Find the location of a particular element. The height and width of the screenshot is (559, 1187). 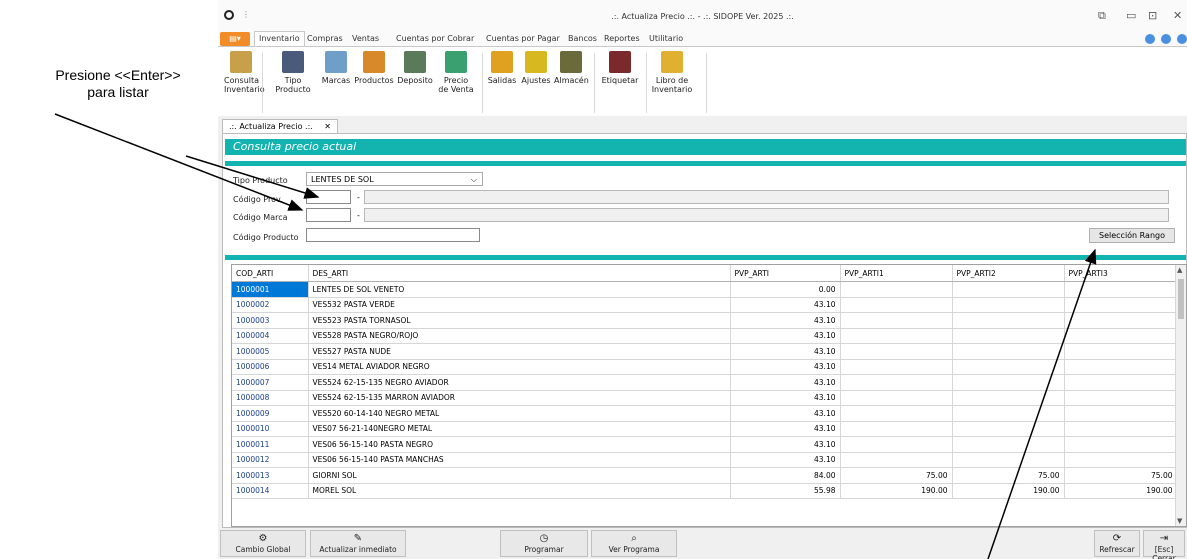

column-header: DES_ARTI is located at coordinates (519, 273).